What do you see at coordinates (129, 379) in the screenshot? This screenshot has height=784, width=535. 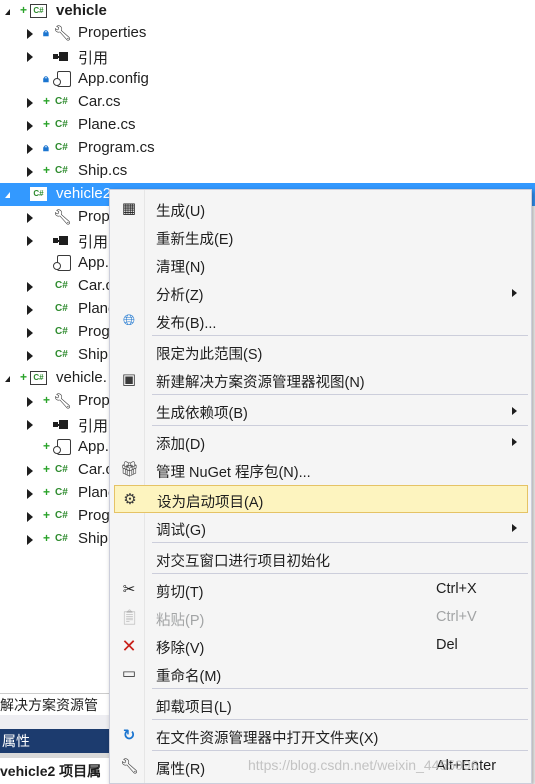 I see `new-view-icon: ▣` at bounding box center [129, 379].